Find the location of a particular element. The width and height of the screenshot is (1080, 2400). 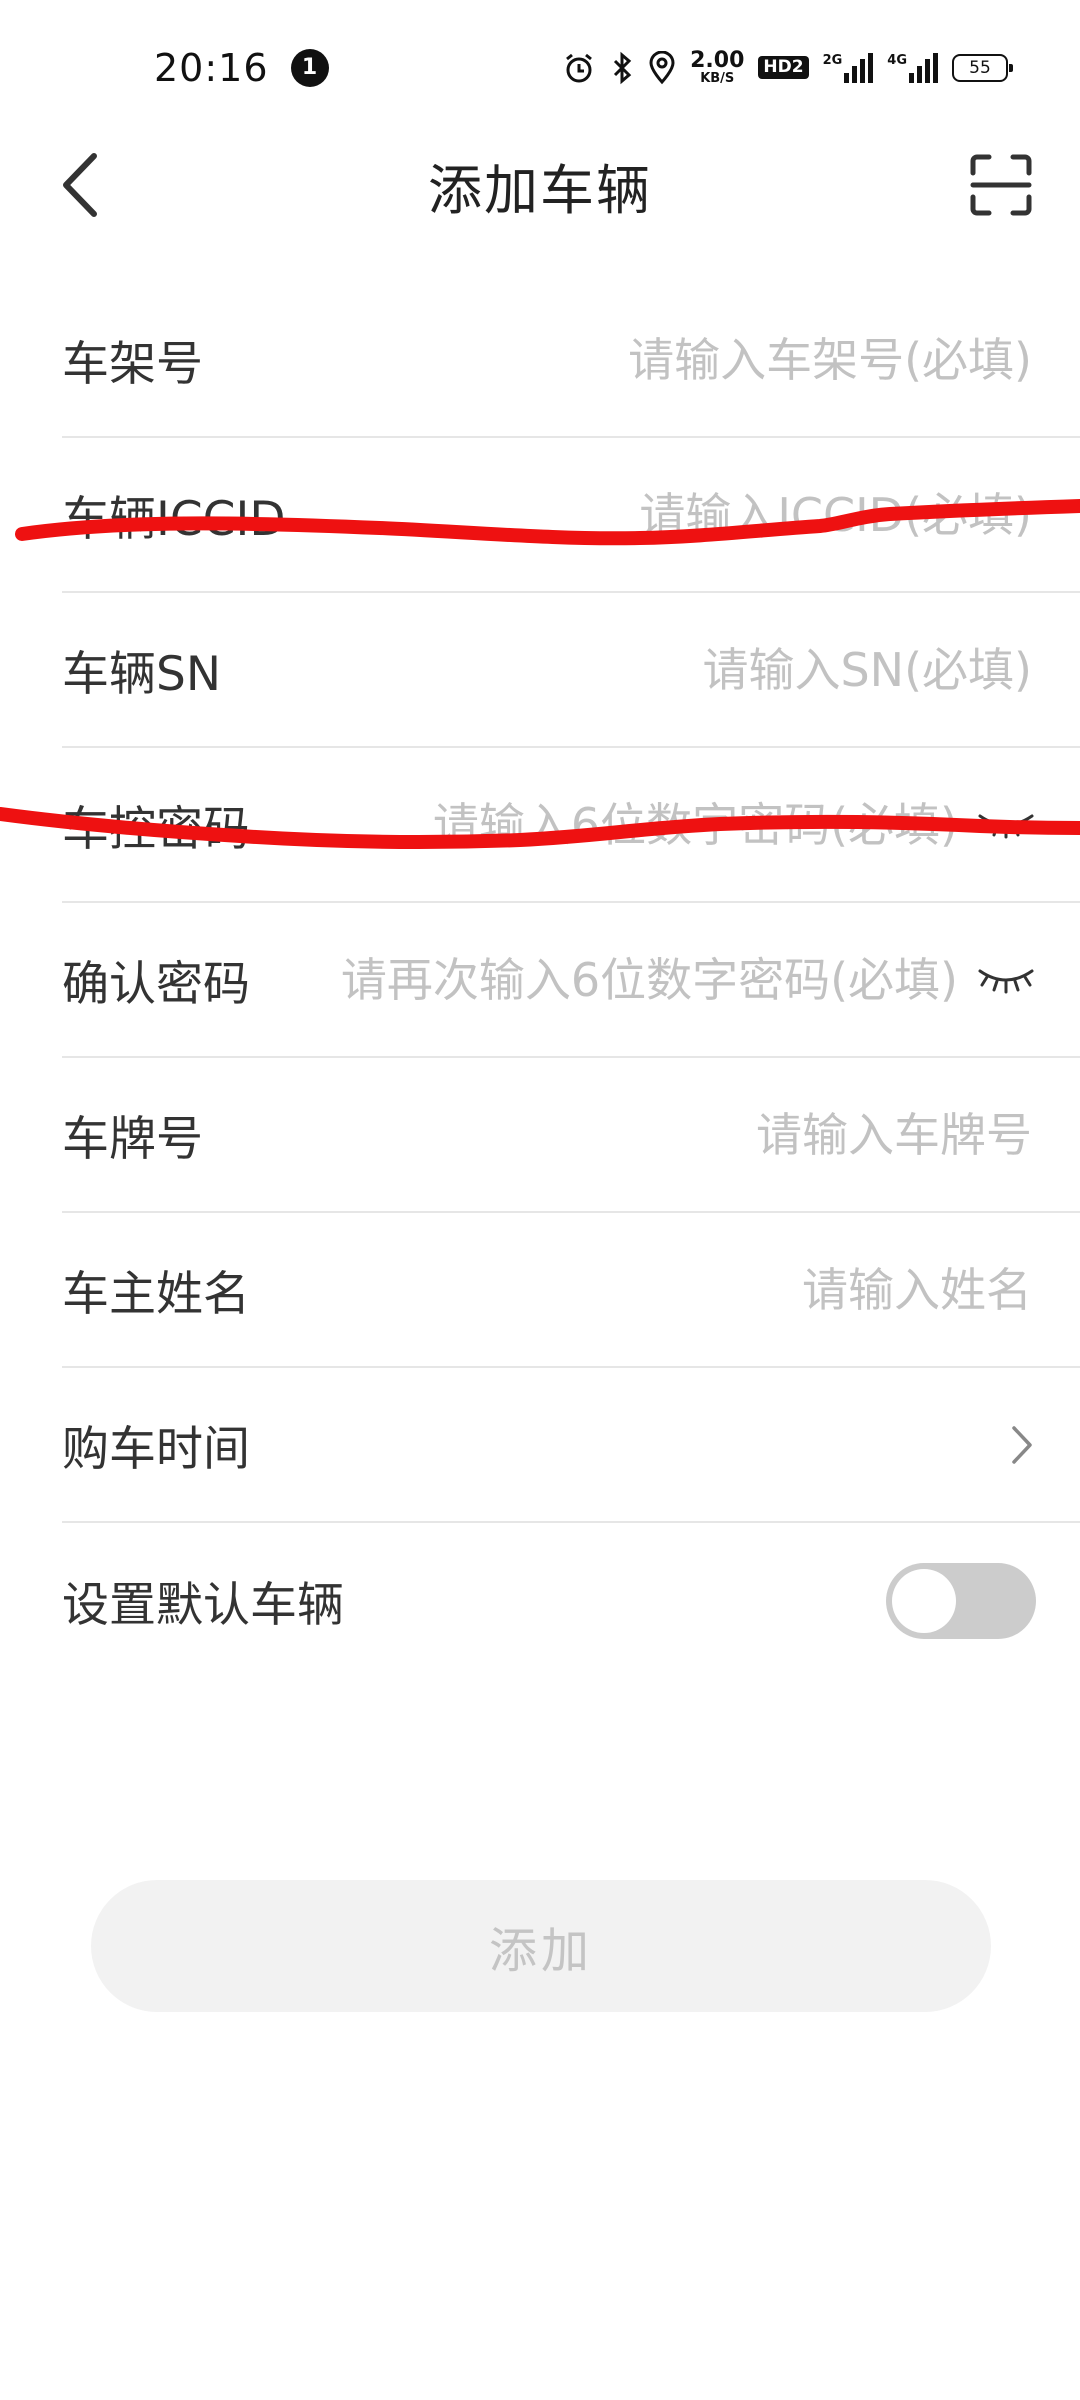

form-row-control-password: 车控密码 is located at coordinates (571, 825).